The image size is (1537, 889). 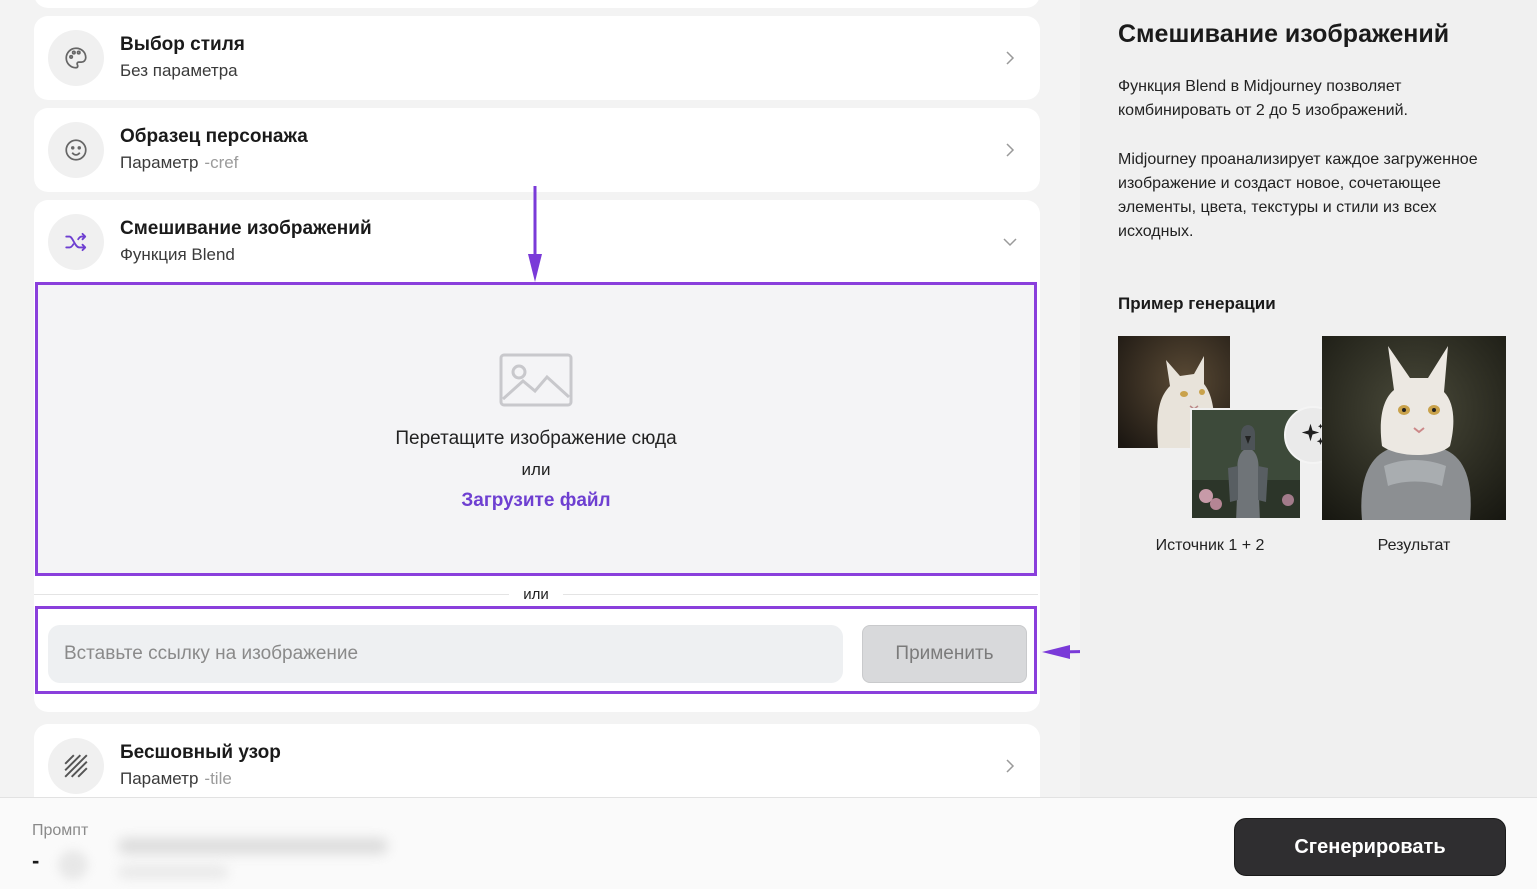 I want to click on shuffle-icon, so click(x=76, y=242).